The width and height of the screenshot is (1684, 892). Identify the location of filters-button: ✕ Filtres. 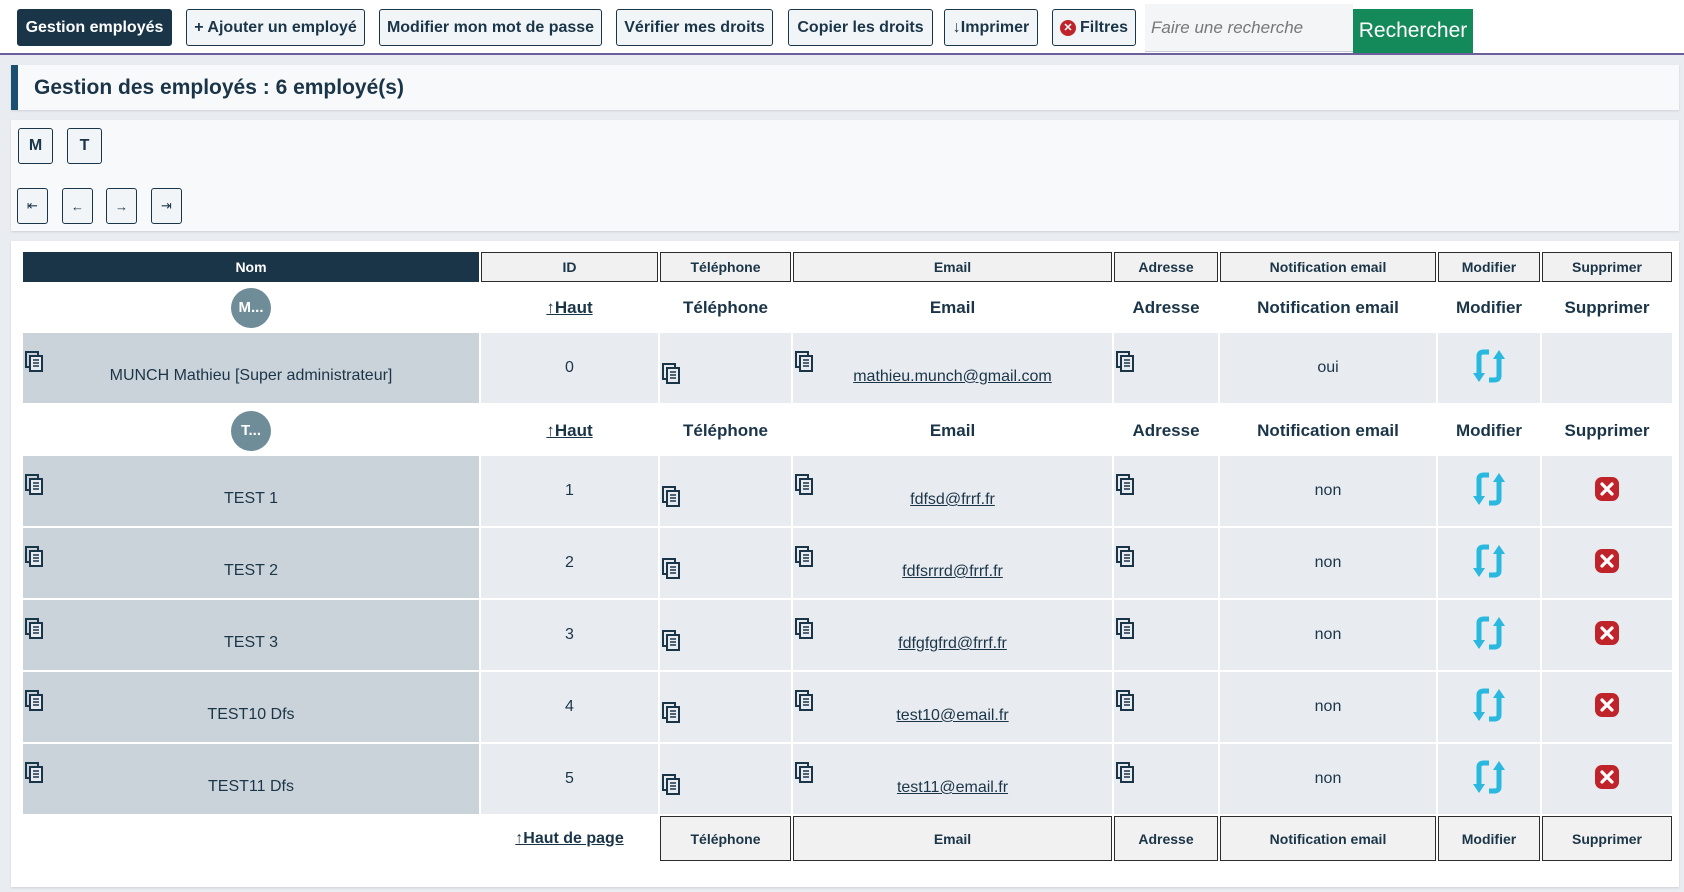
(1094, 27).